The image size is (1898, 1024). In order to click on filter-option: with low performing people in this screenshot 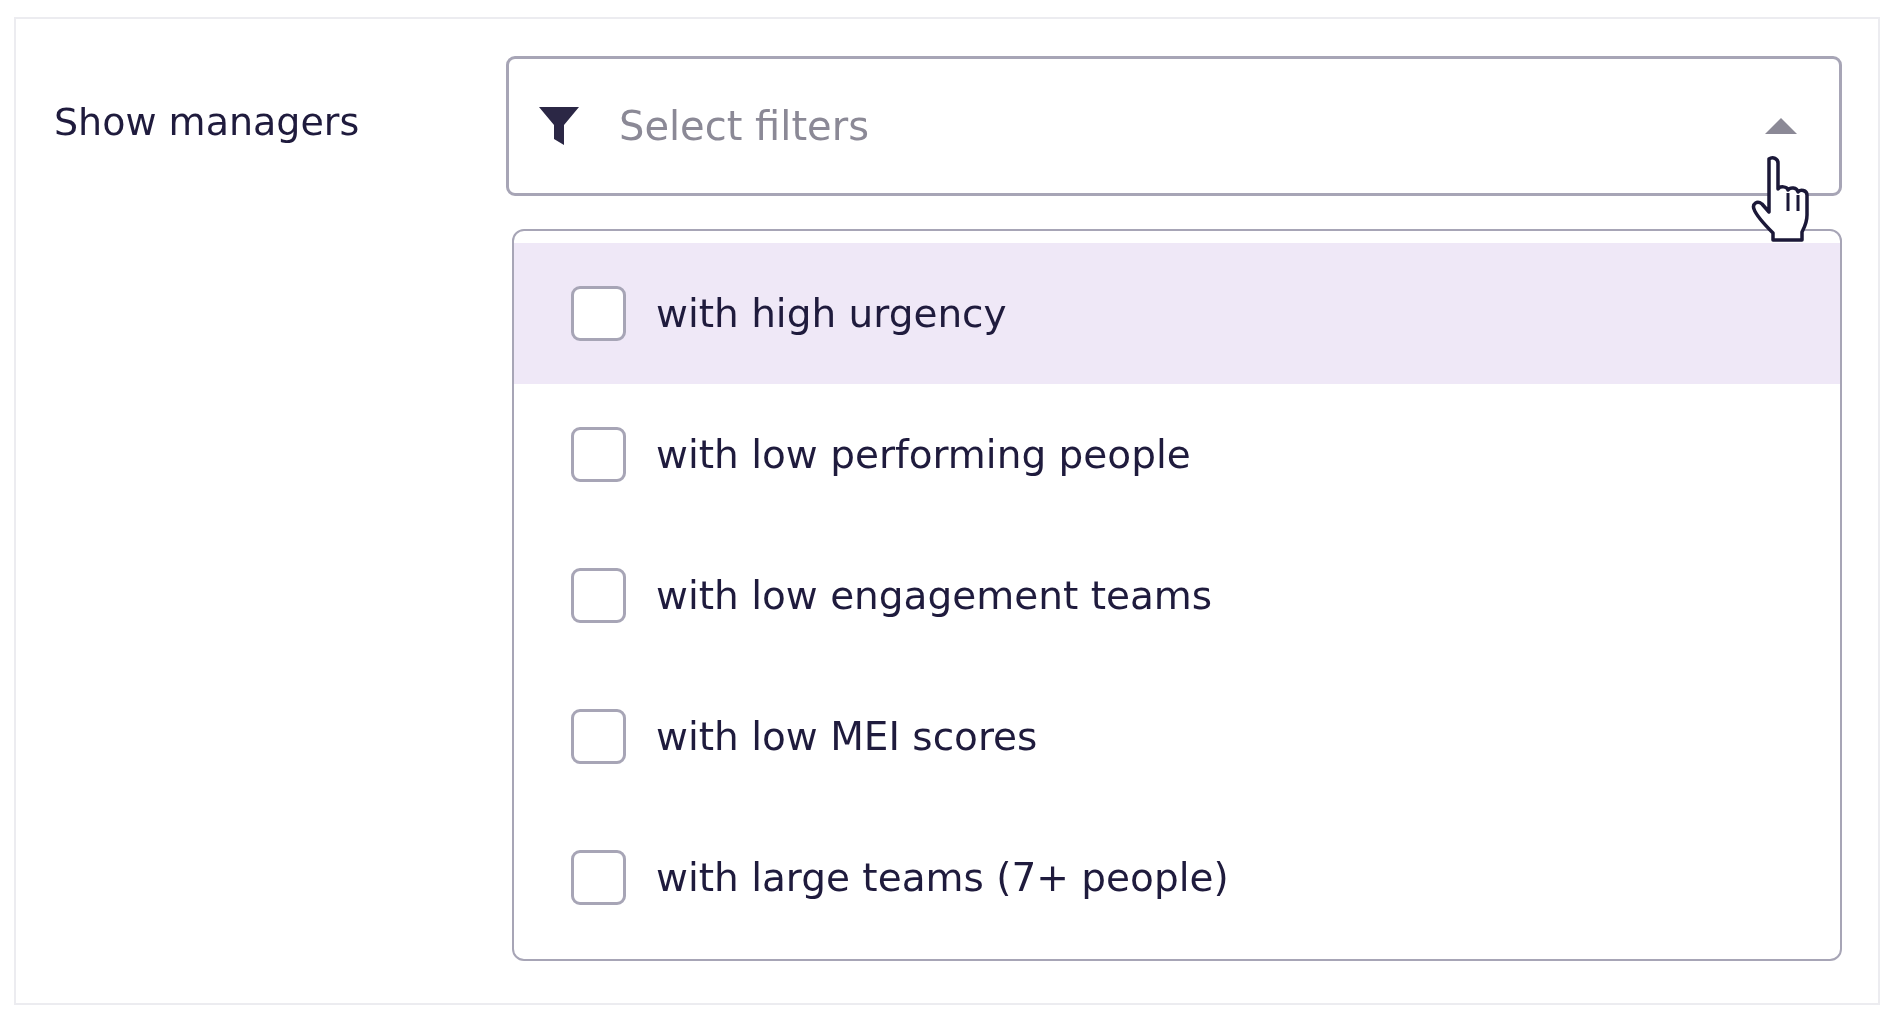, I will do `click(1177, 454)`.